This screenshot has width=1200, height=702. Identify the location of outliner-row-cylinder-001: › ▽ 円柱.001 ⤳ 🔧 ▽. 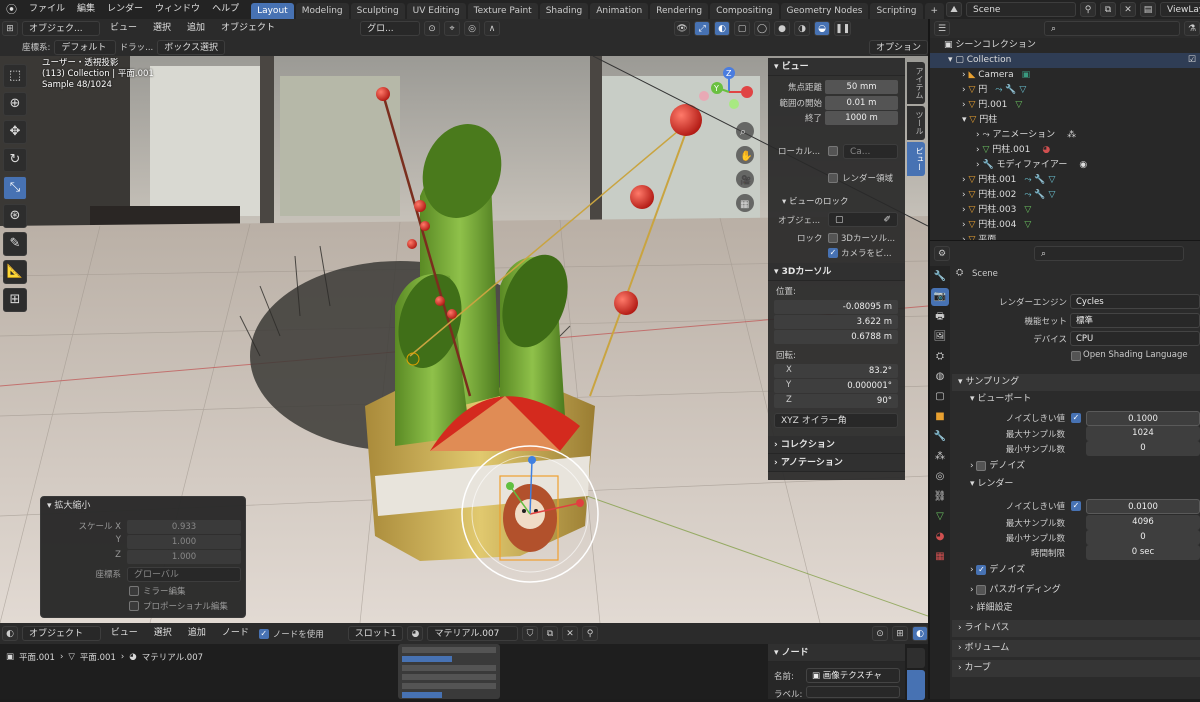
(1065, 180).